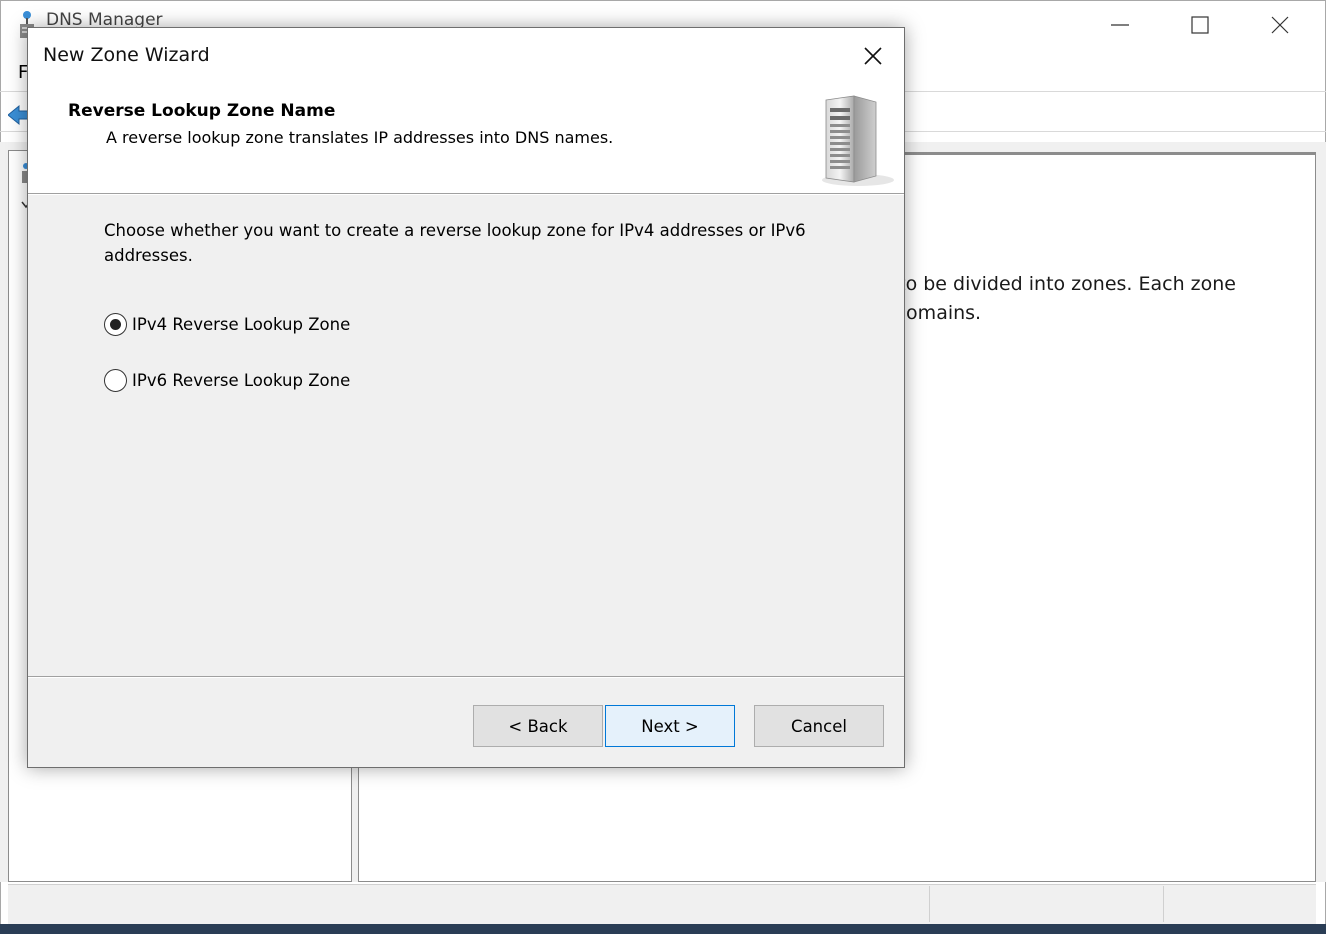  I want to click on radio-selected-dot, so click(115, 324).